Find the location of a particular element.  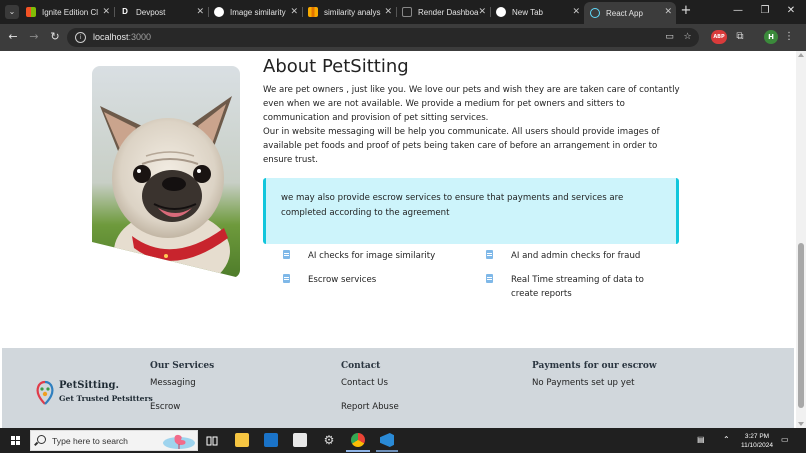

close-window-button: ✕ is located at coordinates (791, 11).